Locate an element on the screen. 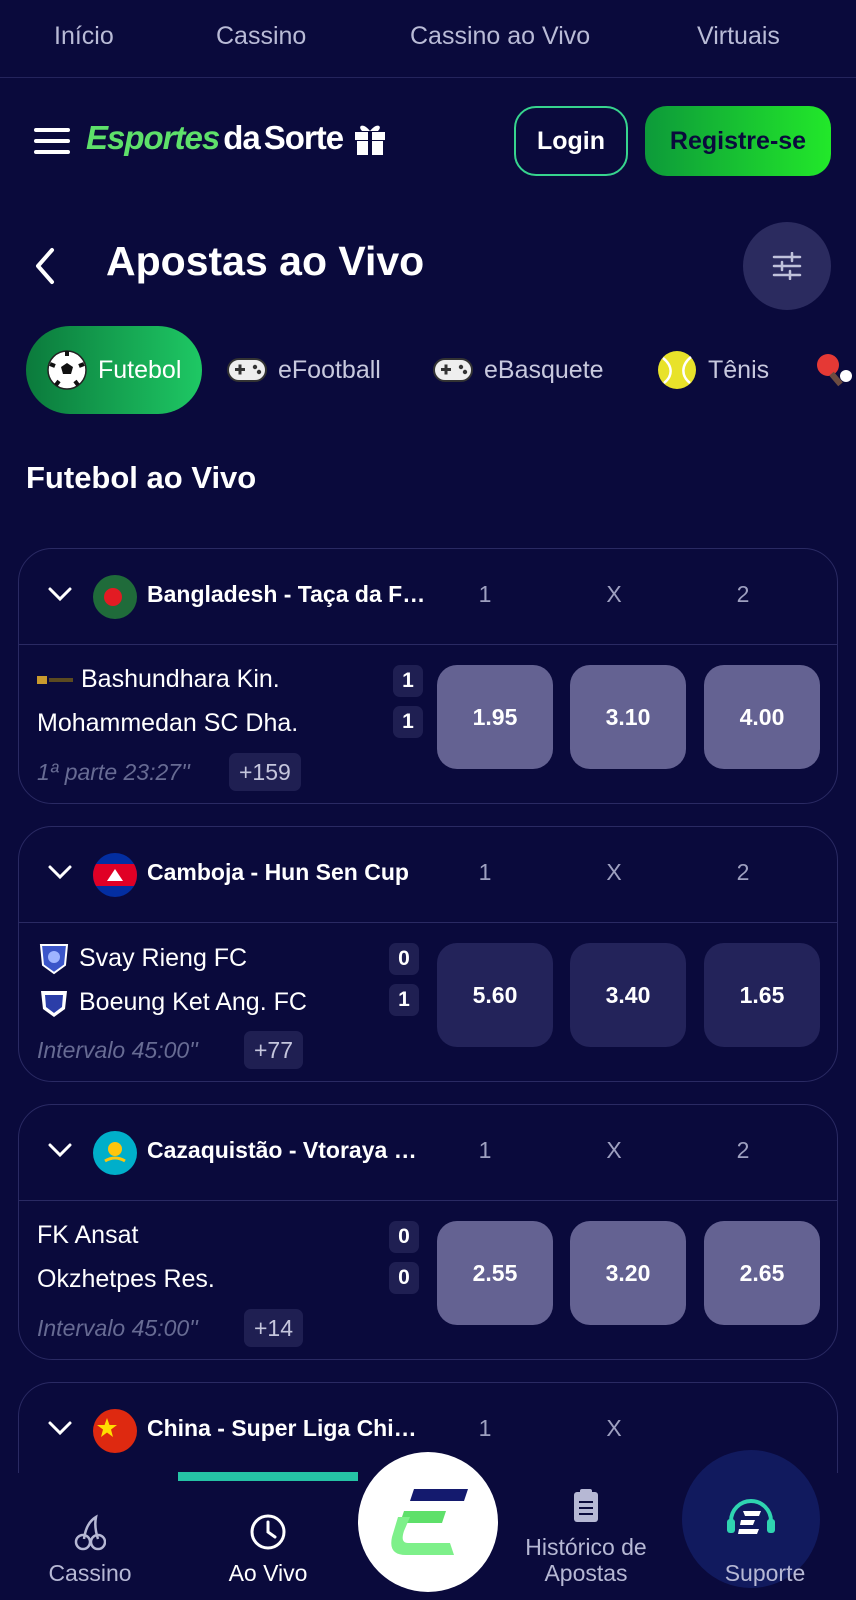  section-title: Futebol ao Vivo is located at coordinates (141, 477).